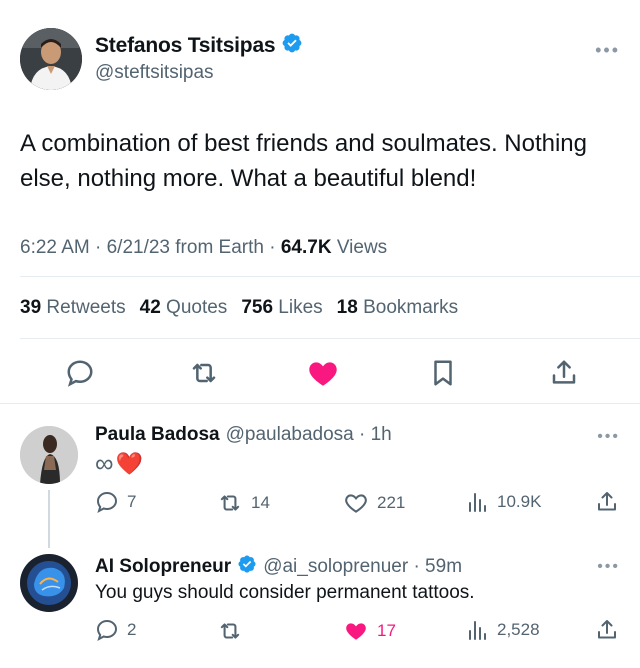 The height and width of the screenshot is (668, 640). What do you see at coordinates (49, 519) in the screenshot?
I see `thread-line` at bounding box center [49, 519].